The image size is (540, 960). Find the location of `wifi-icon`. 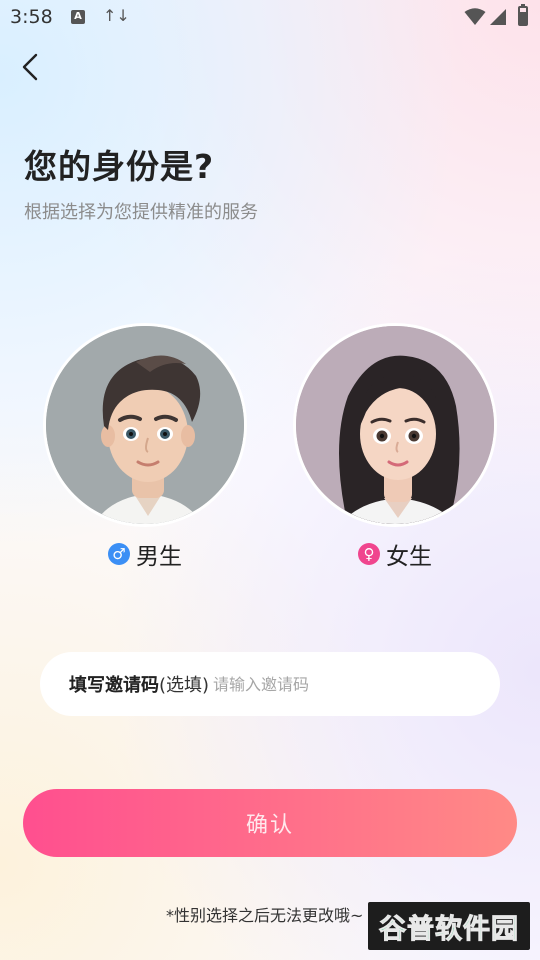

wifi-icon is located at coordinates (475, 16).